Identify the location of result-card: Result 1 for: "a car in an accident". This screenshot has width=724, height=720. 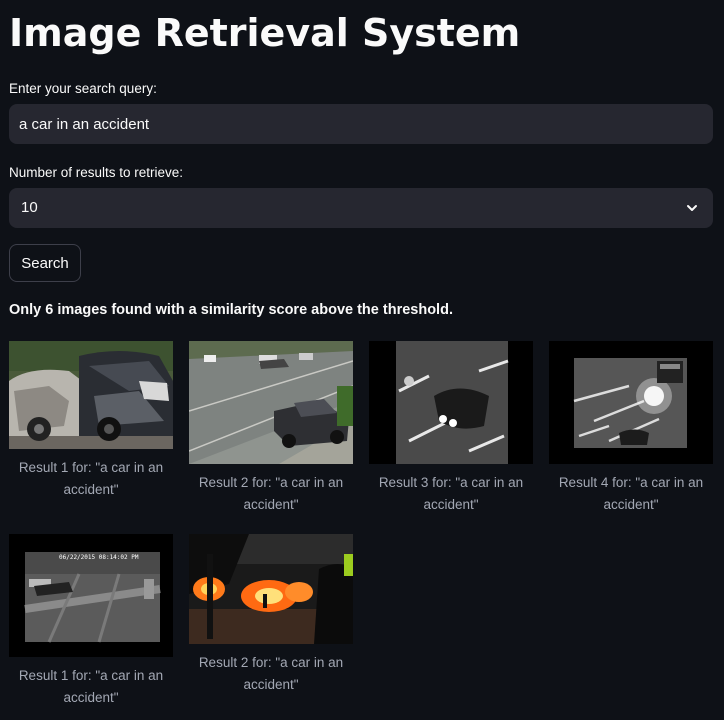
(91, 421).